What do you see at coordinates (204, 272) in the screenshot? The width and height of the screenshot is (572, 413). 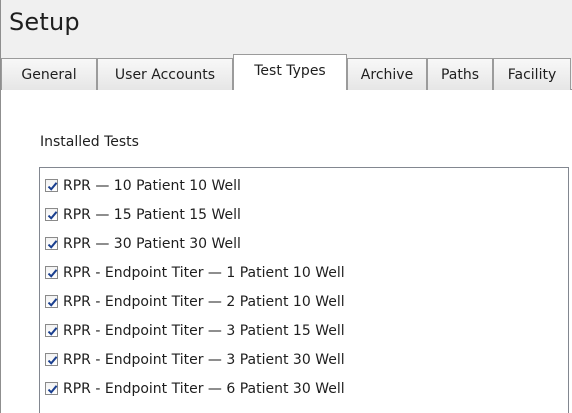 I see `test-label: RPR - Endpoint Titer — 1 Patient 10 Well` at bounding box center [204, 272].